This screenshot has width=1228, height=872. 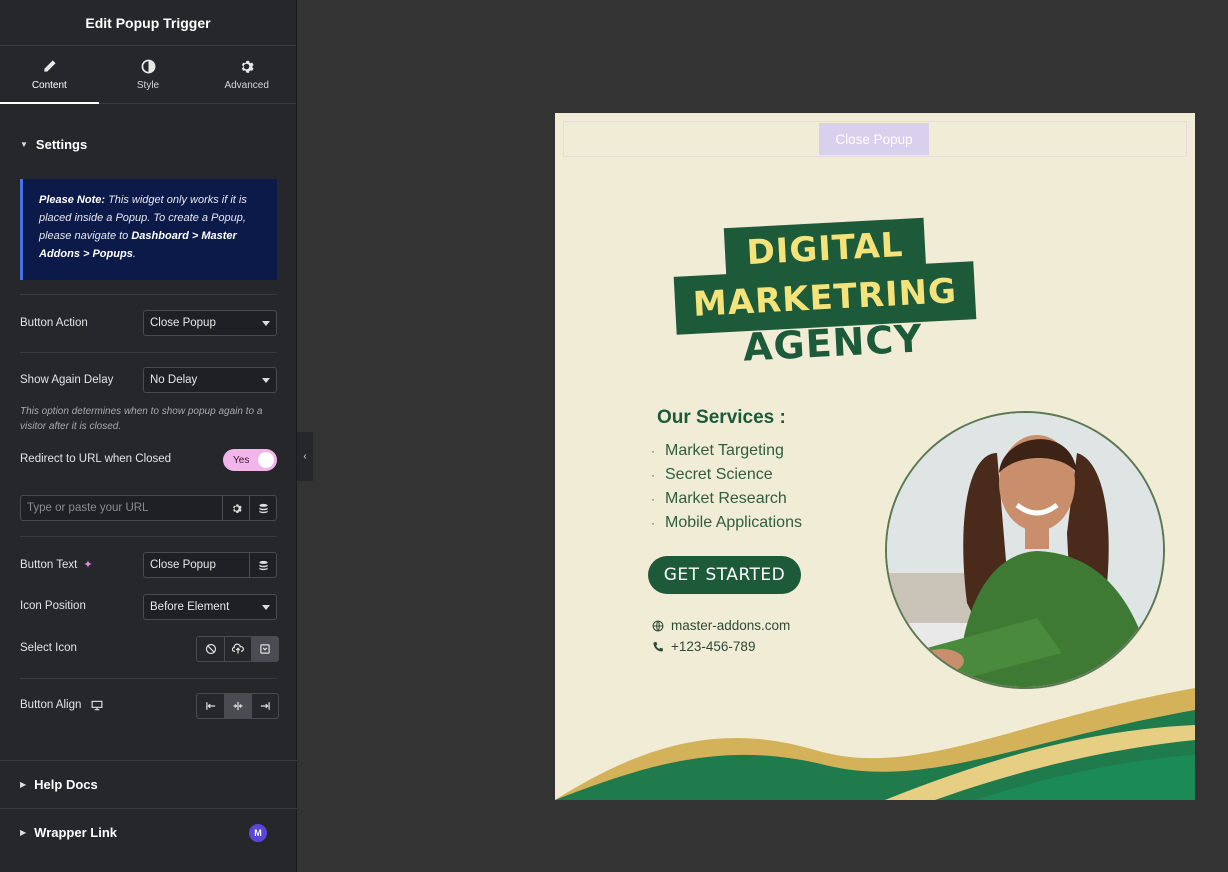 What do you see at coordinates (67, 380) in the screenshot?
I see `show-again-delay-label: Show Again Delay` at bounding box center [67, 380].